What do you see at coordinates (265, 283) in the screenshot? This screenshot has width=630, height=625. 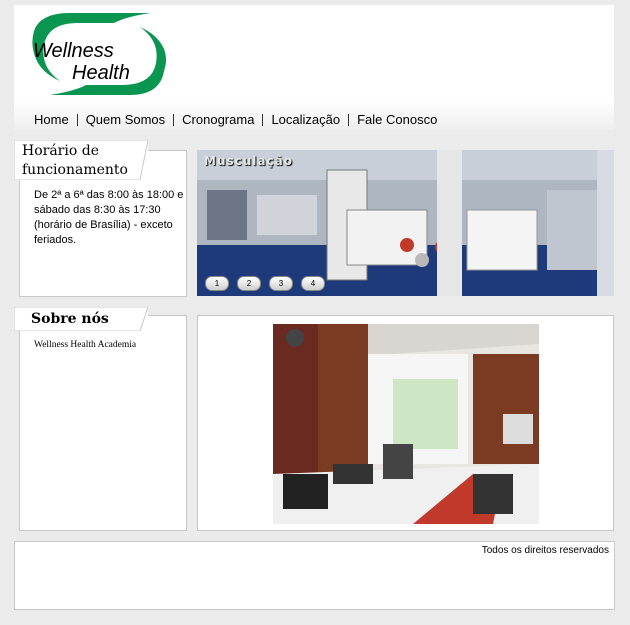 I see `slider-pager: 1 2 3 4` at bounding box center [265, 283].